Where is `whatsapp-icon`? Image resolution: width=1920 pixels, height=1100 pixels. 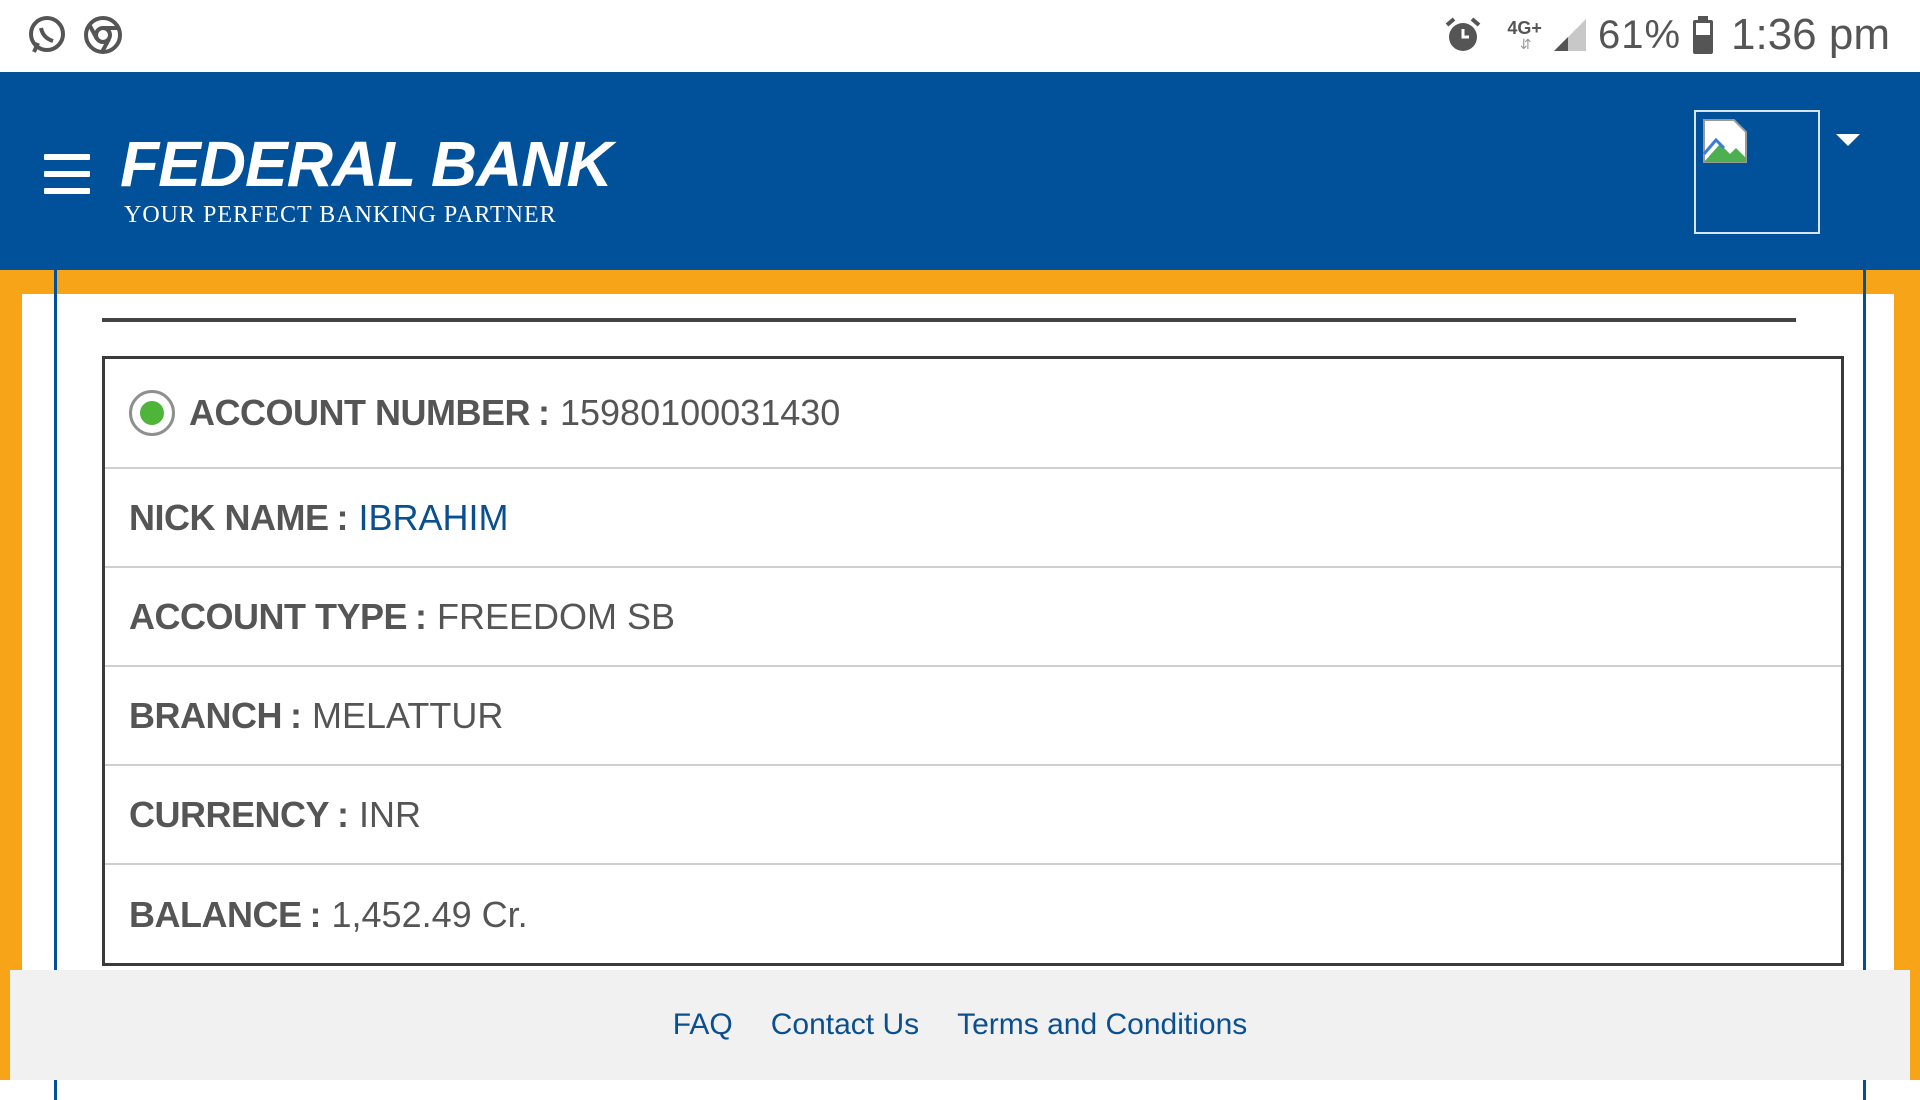
whatsapp-icon is located at coordinates (47, 34).